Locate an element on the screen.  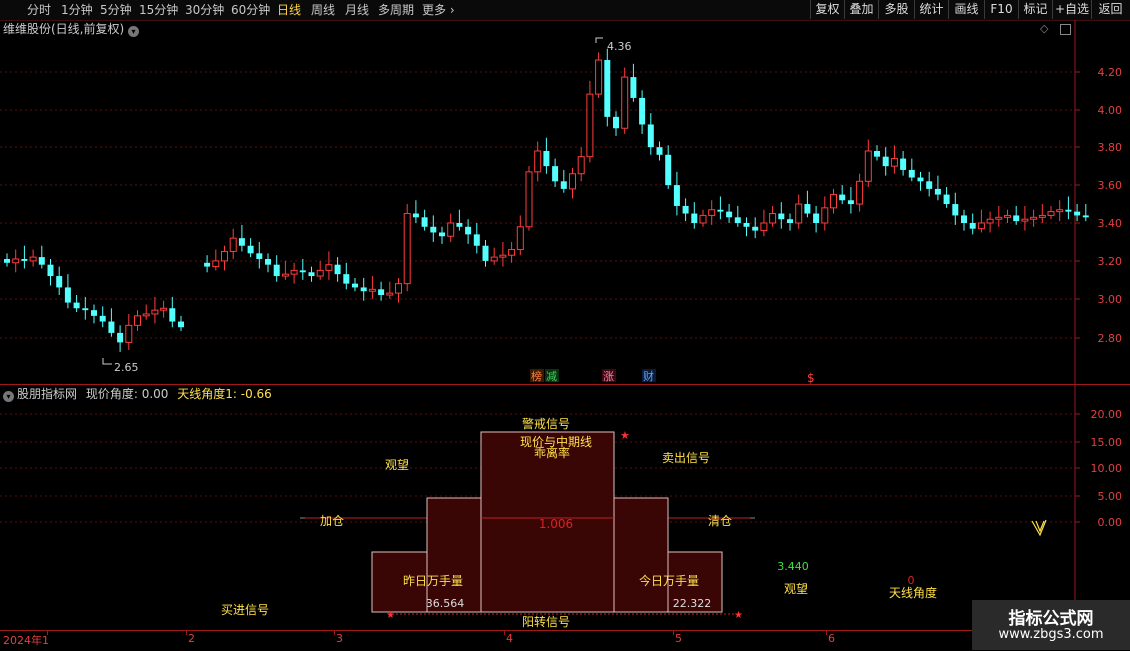
deviation-value: 1.006 is located at coordinates (556, 524).